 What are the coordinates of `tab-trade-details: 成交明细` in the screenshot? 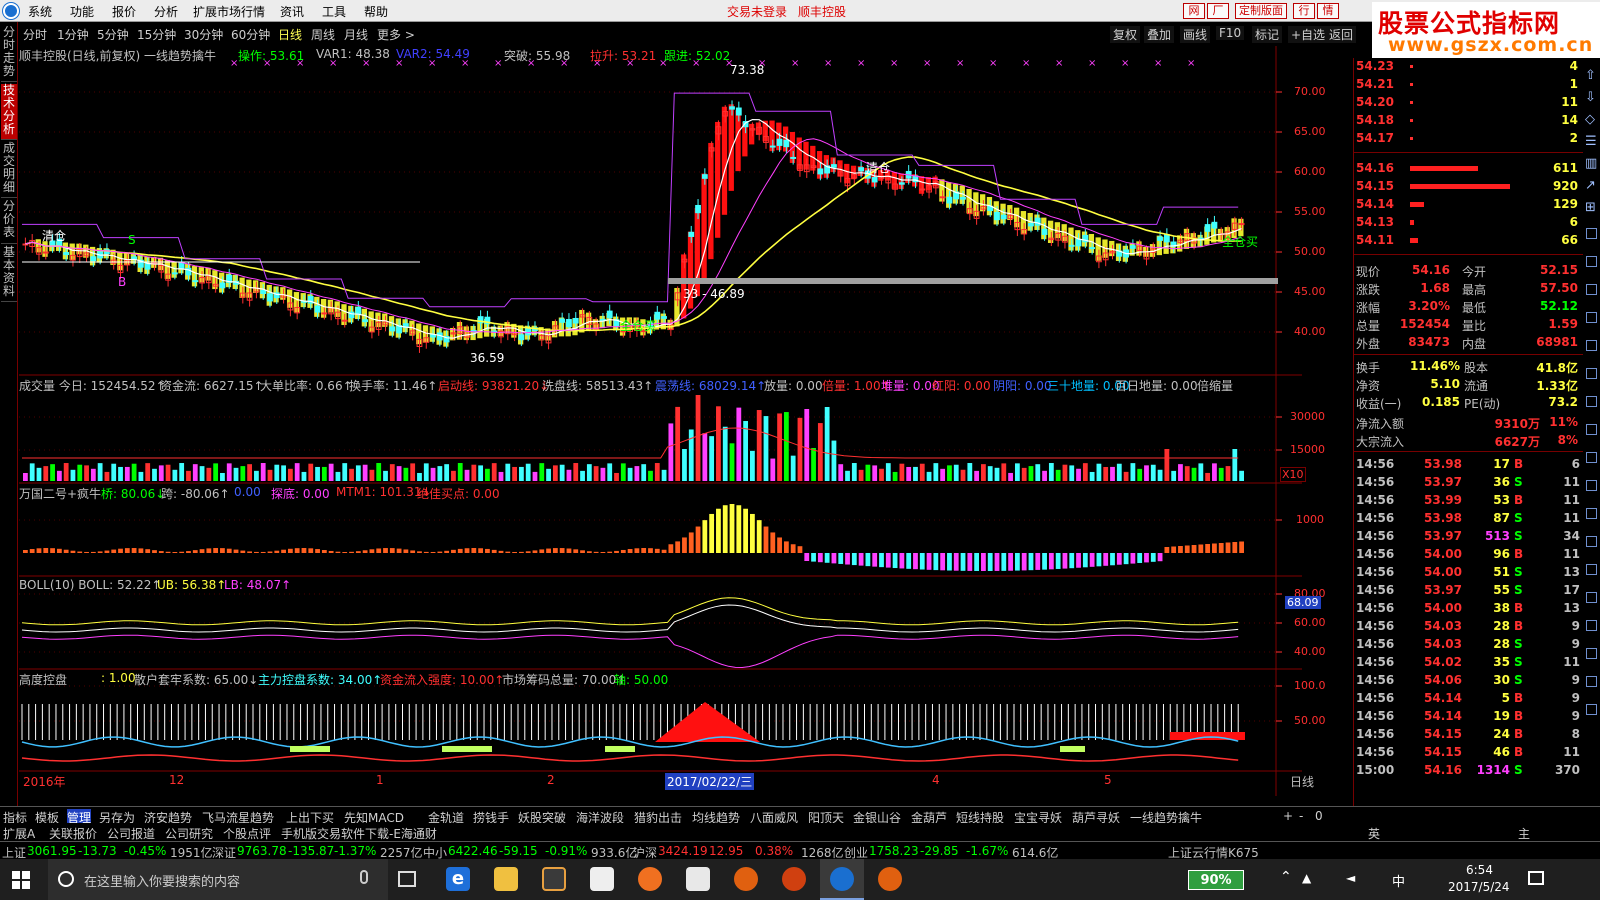 It's located at (9, 170).